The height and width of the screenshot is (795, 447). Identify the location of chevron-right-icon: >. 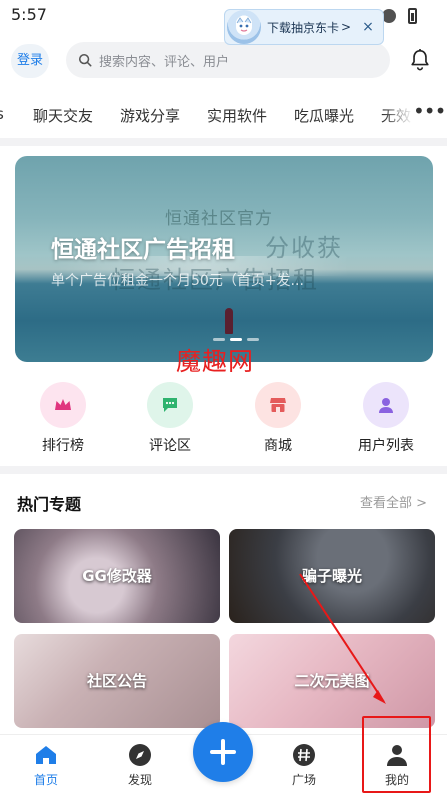
(421, 503).